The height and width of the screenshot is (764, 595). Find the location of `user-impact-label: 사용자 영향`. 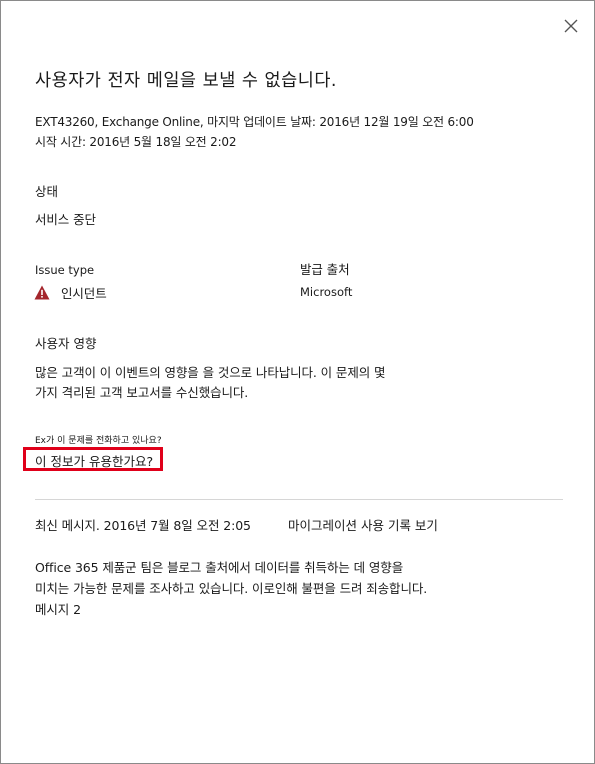

user-impact-label: 사용자 영향 is located at coordinates (66, 343).